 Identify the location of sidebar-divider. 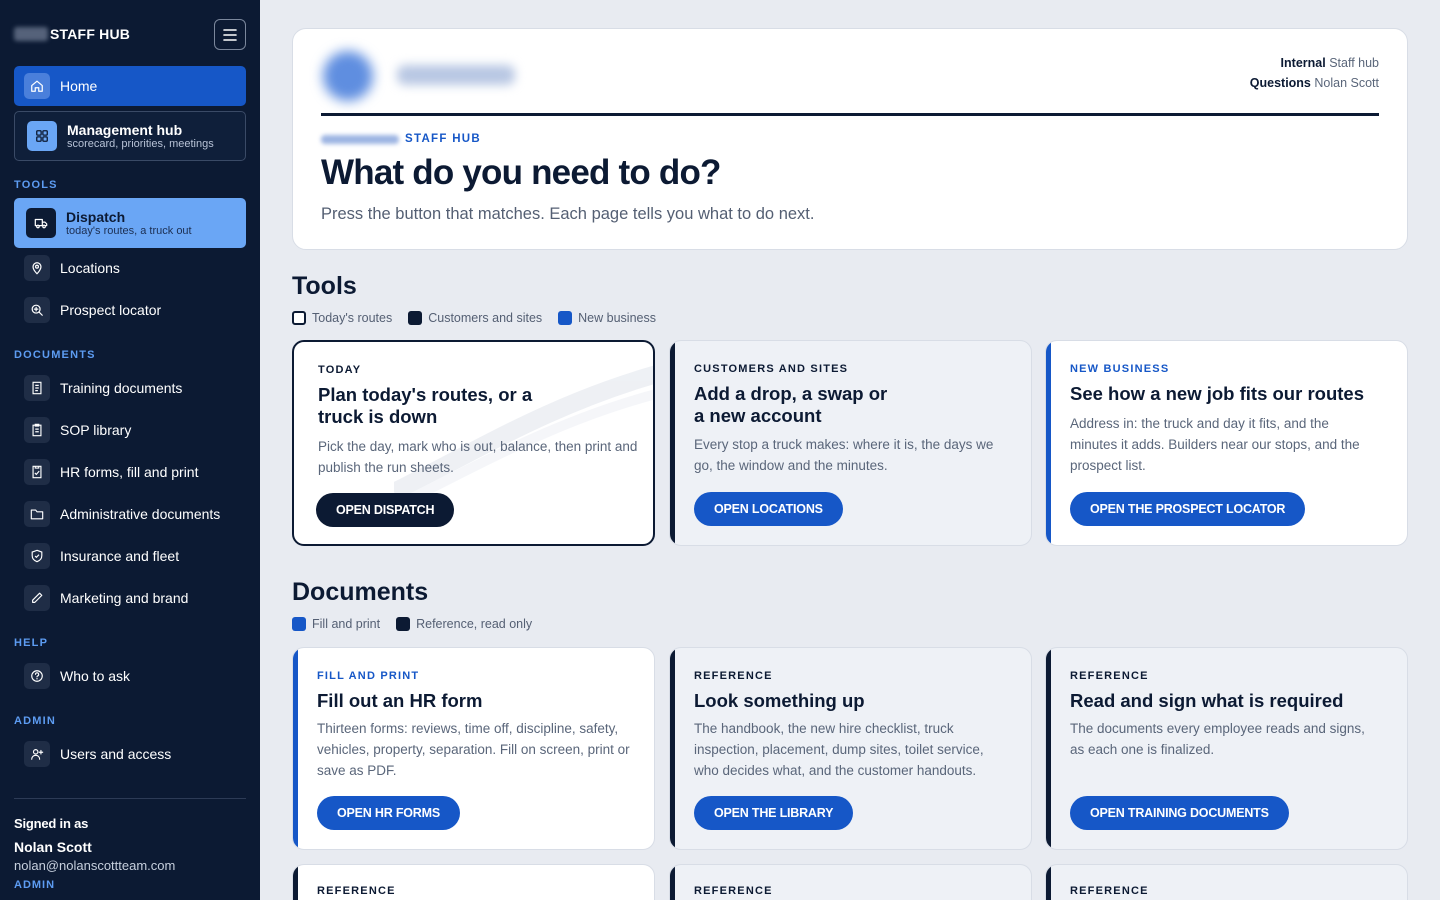
(130, 798).